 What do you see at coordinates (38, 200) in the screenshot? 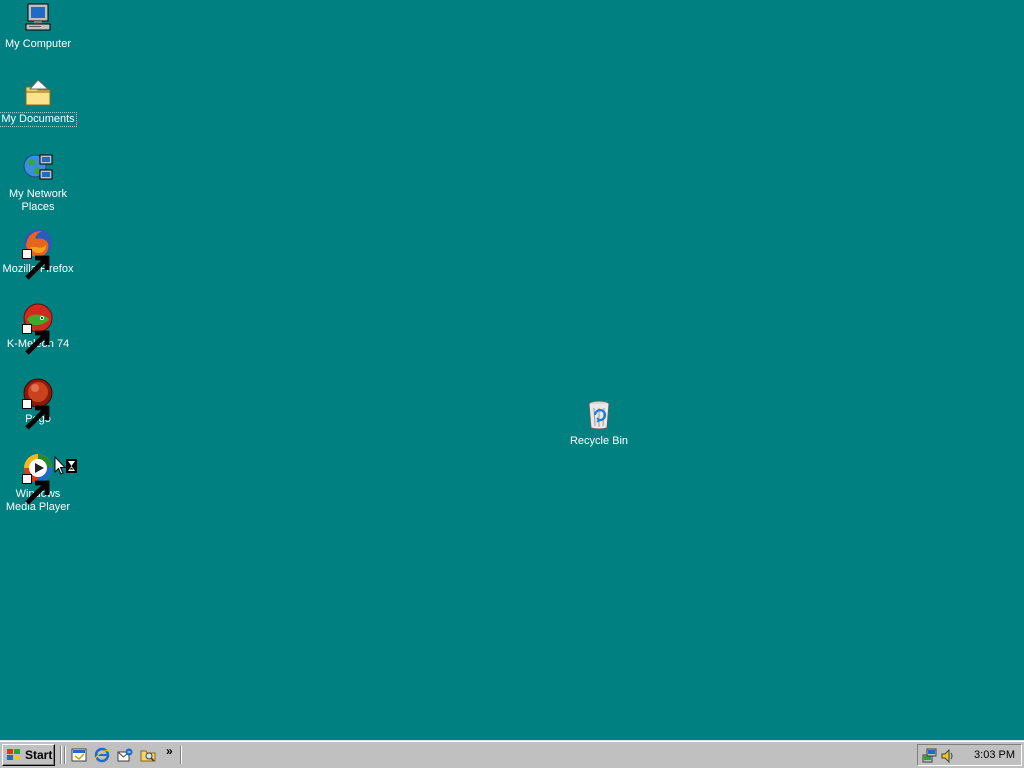
I see `desktop-icon-label: My Network Places` at bounding box center [38, 200].